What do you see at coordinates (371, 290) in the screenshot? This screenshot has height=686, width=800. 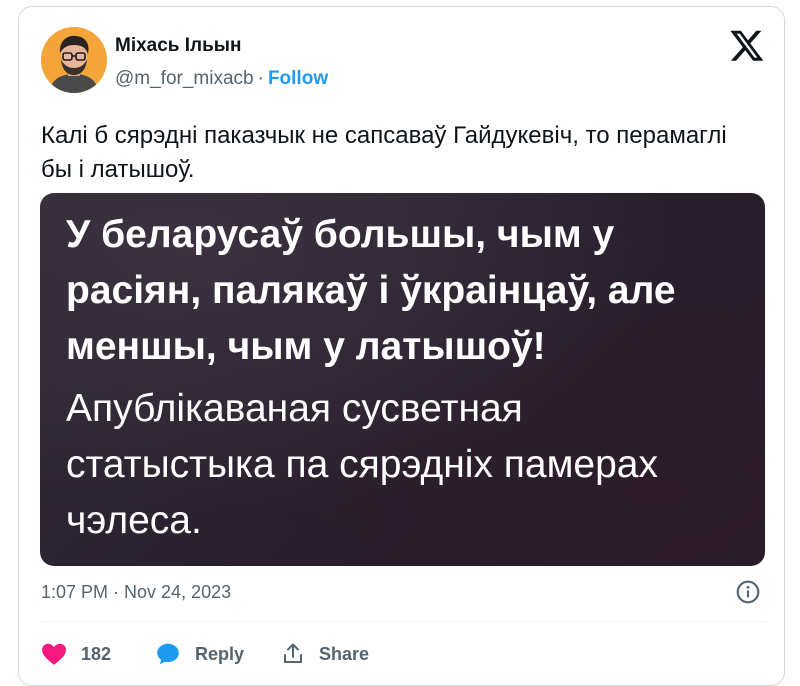 I see `media-text-line: расіян, палякаў і ўкраінцаў, але` at bounding box center [371, 290].